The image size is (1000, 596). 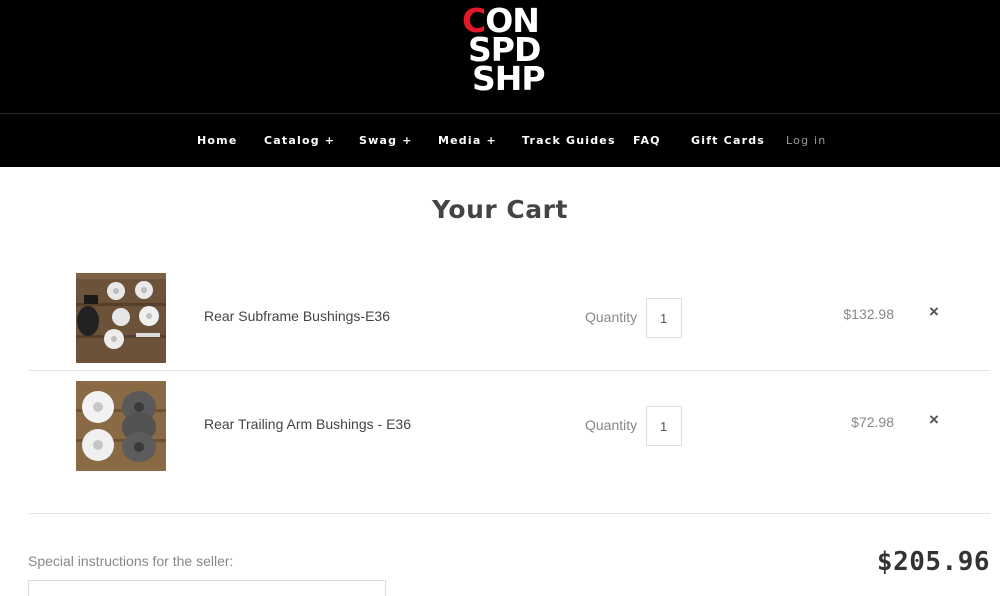 What do you see at coordinates (933, 562) in the screenshot?
I see `cart-total: $205.96` at bounding box center [933, 562].